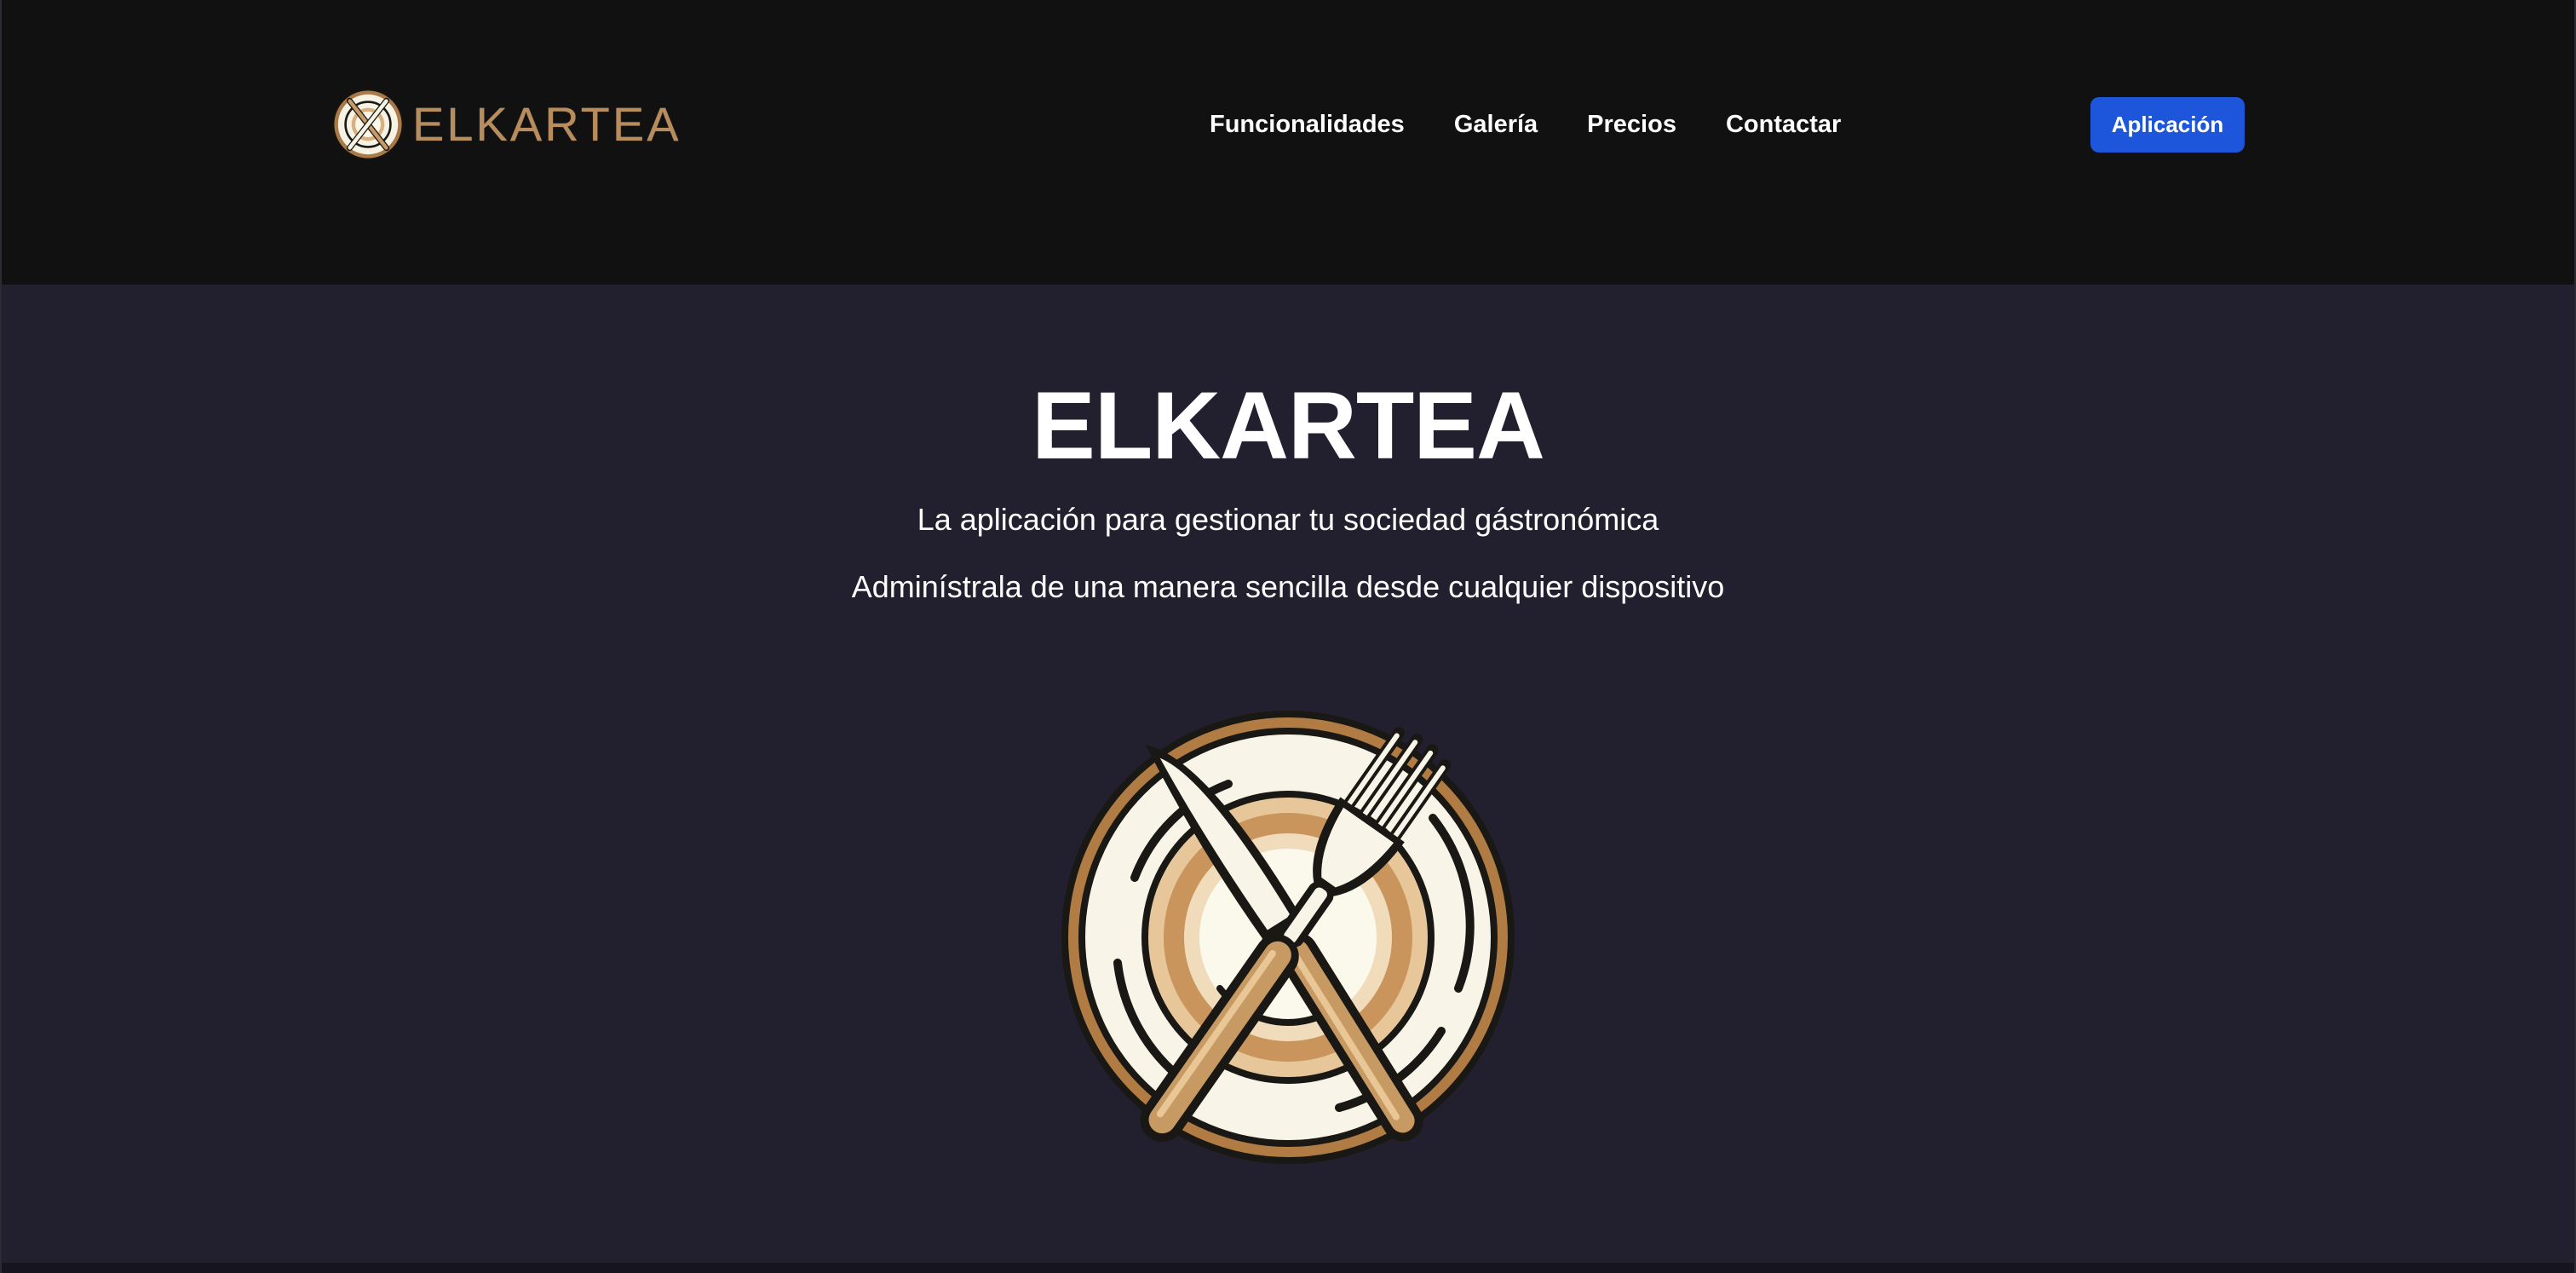 This screenshot has height=1273, width=2576. What do you see at coordinates (2167, 125) in the screenshot?
I see `app-button: Aplicación` at bounding box center [2167, 125].